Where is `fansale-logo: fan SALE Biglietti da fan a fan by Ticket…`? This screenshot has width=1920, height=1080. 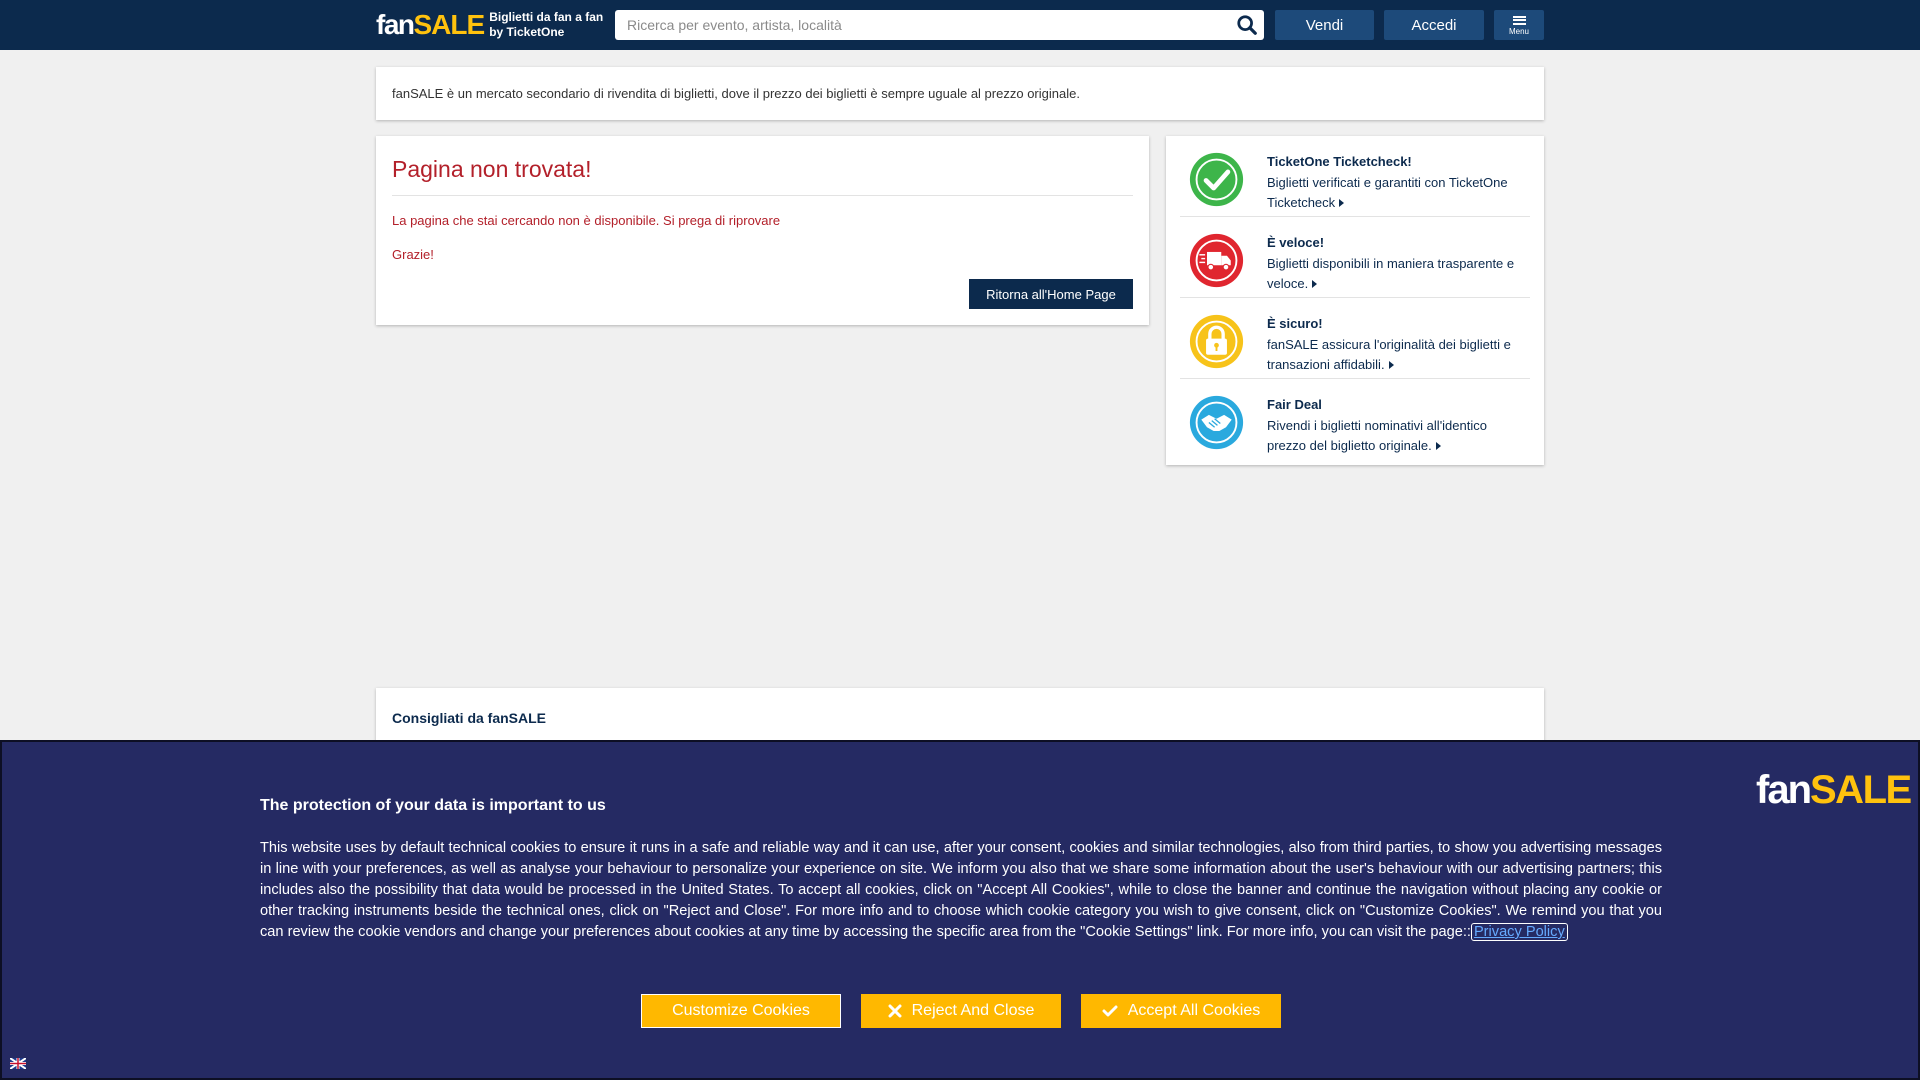 fansale-logo: fan SALE Biglietti da fan a fan by Ticket… is located at coordinates (489, 25).